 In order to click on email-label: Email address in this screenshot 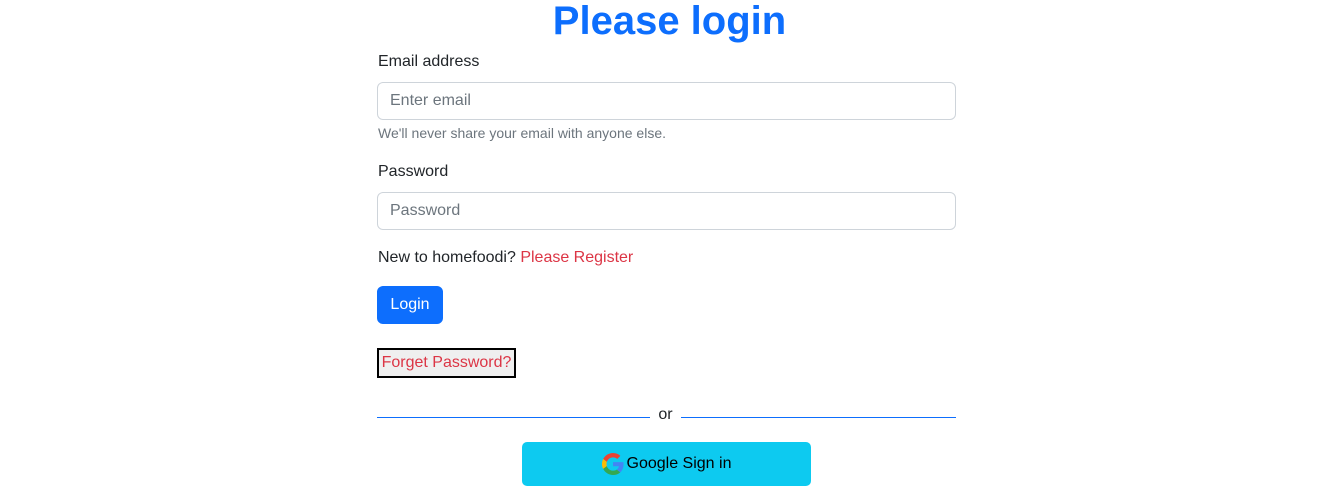, I will do `click(429, 61)`.